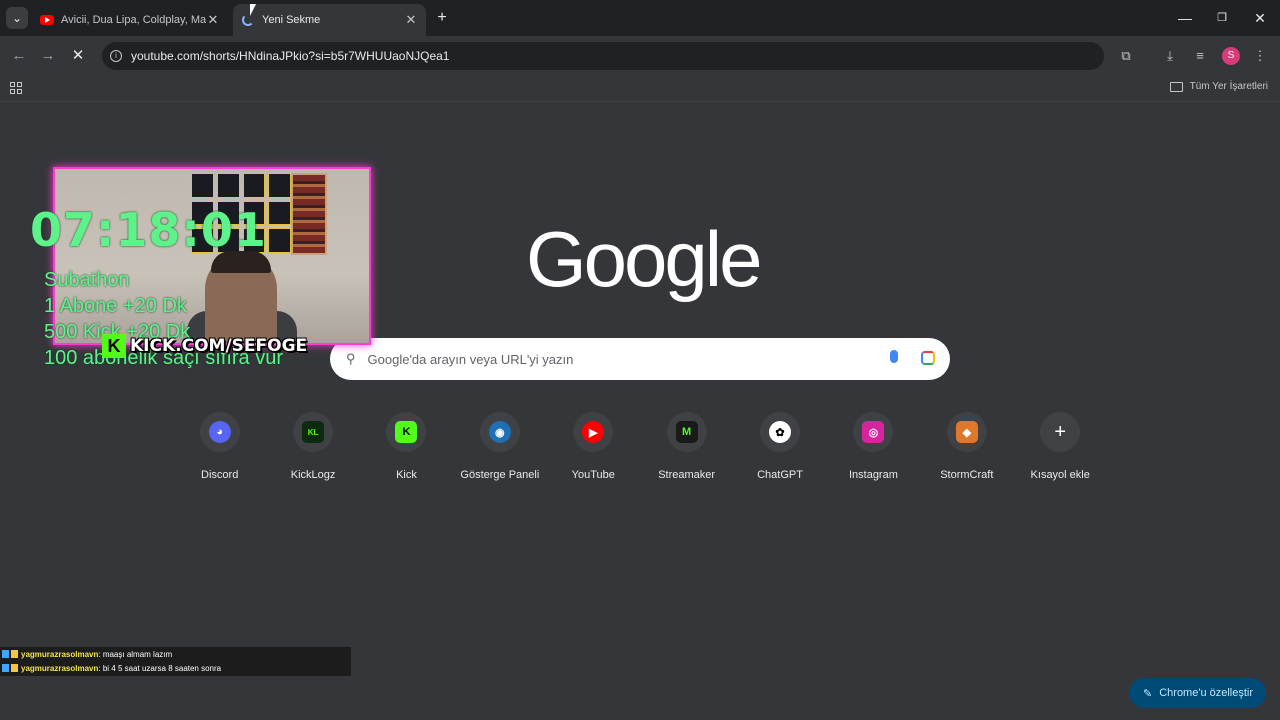  Describe the element at coordinates (148, 230) in the screenshot. I see `subathon-timer: 07:18:01` at that location.